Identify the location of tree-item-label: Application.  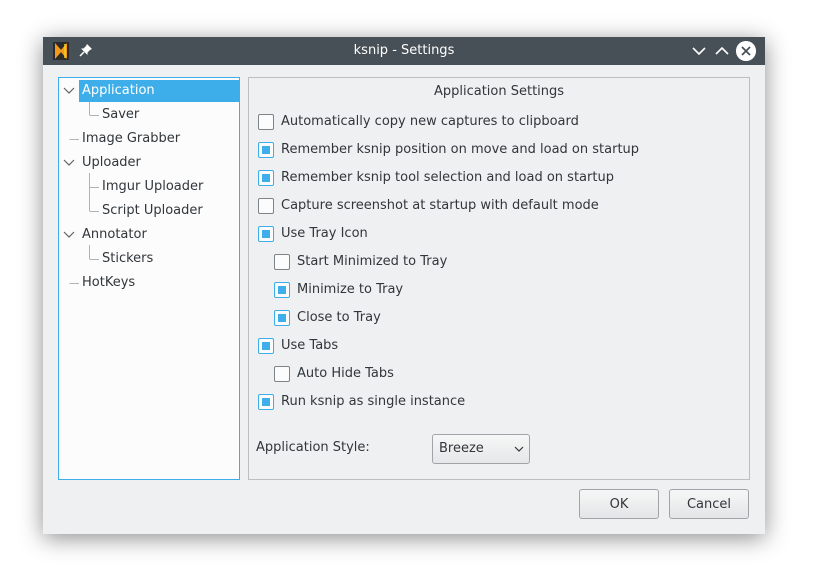
(118, 90).